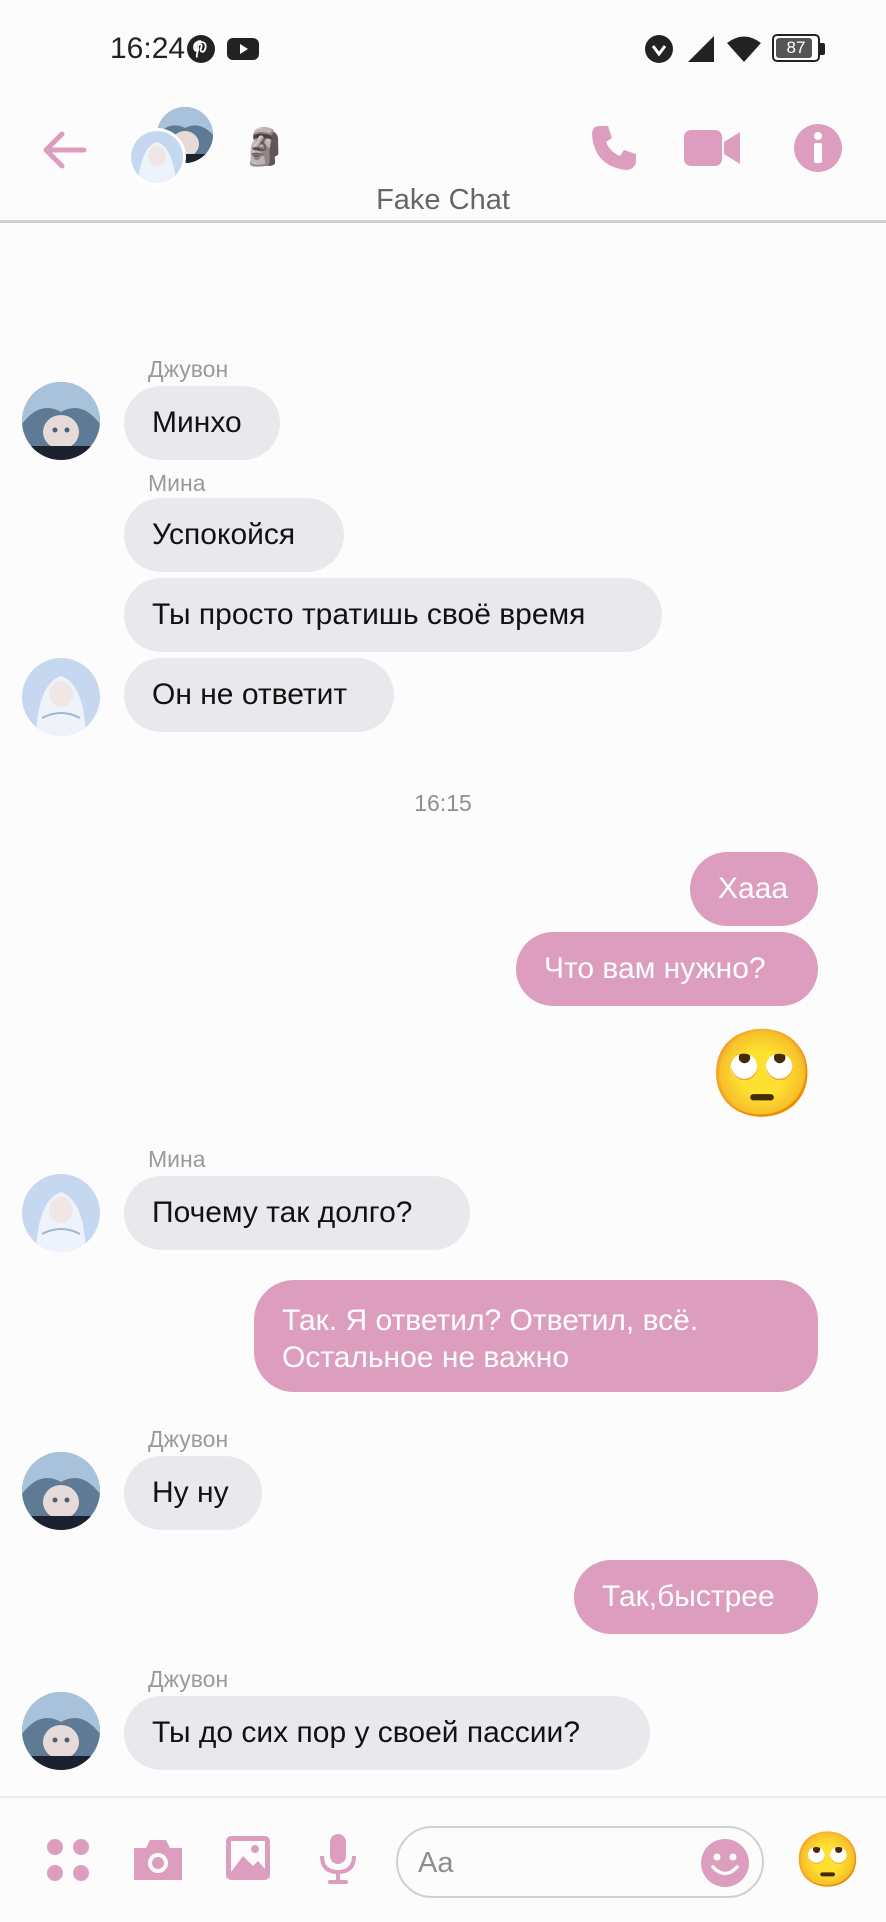 The width and height of the screenshot is (886, 1922). Describe the element at coordinates (490, 1320) in the screenshot. I see `message-line: Так. Я ответил? Ответил, всё.` at that location.